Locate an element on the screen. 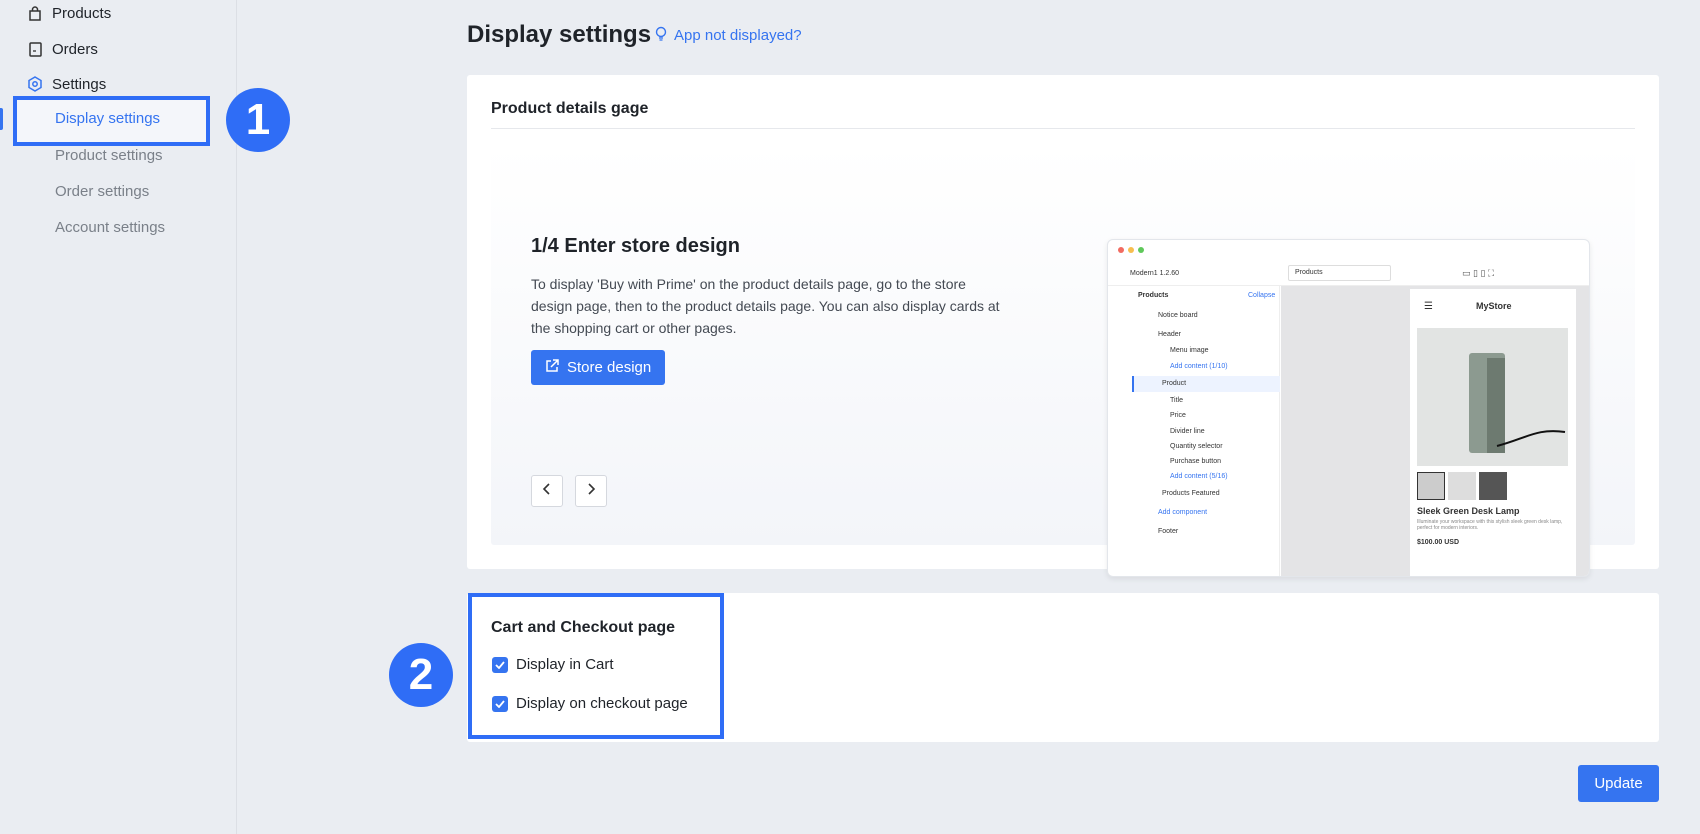  product-name: Sleek Green Desk Lamp is located at coordinates (1468, 511).